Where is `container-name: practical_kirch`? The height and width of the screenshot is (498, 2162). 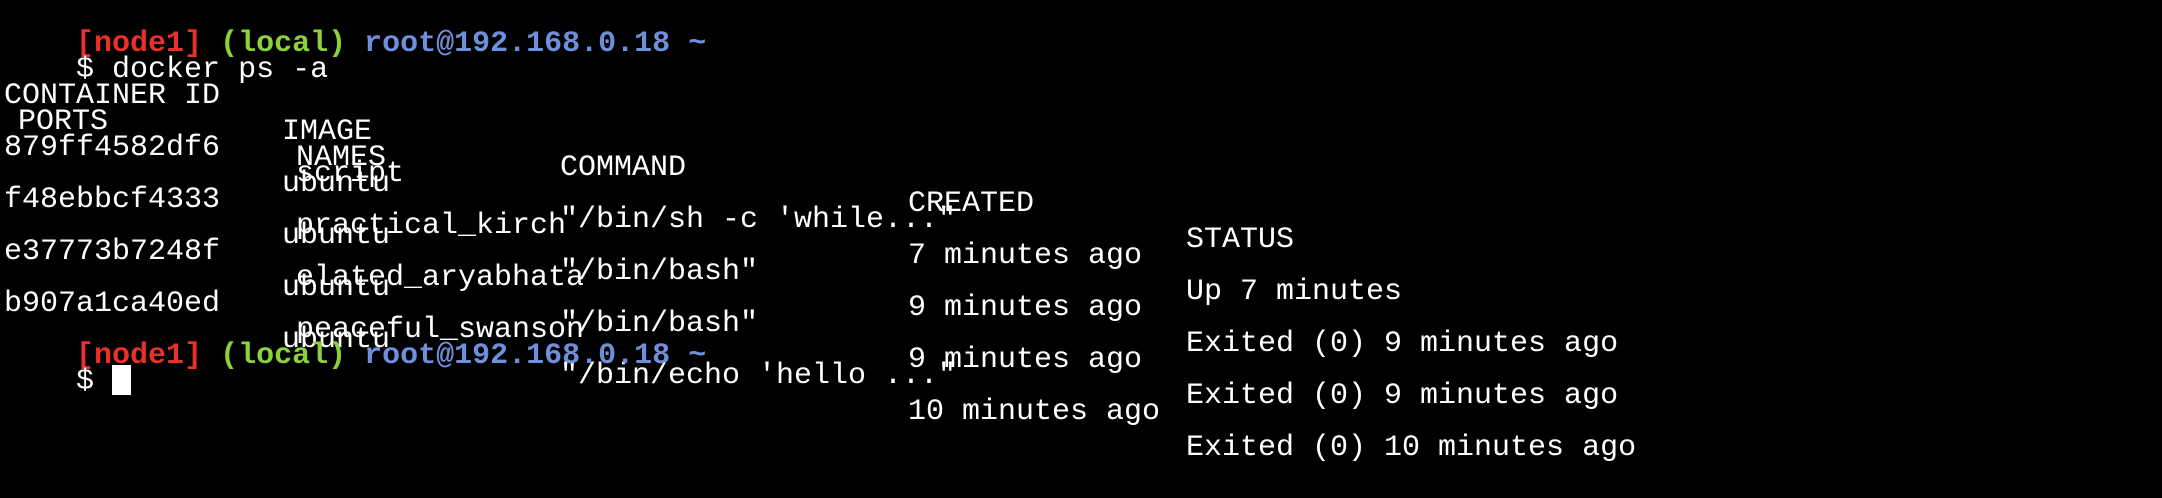 container-name: practical_kirch is located at coordinates (431, 226).